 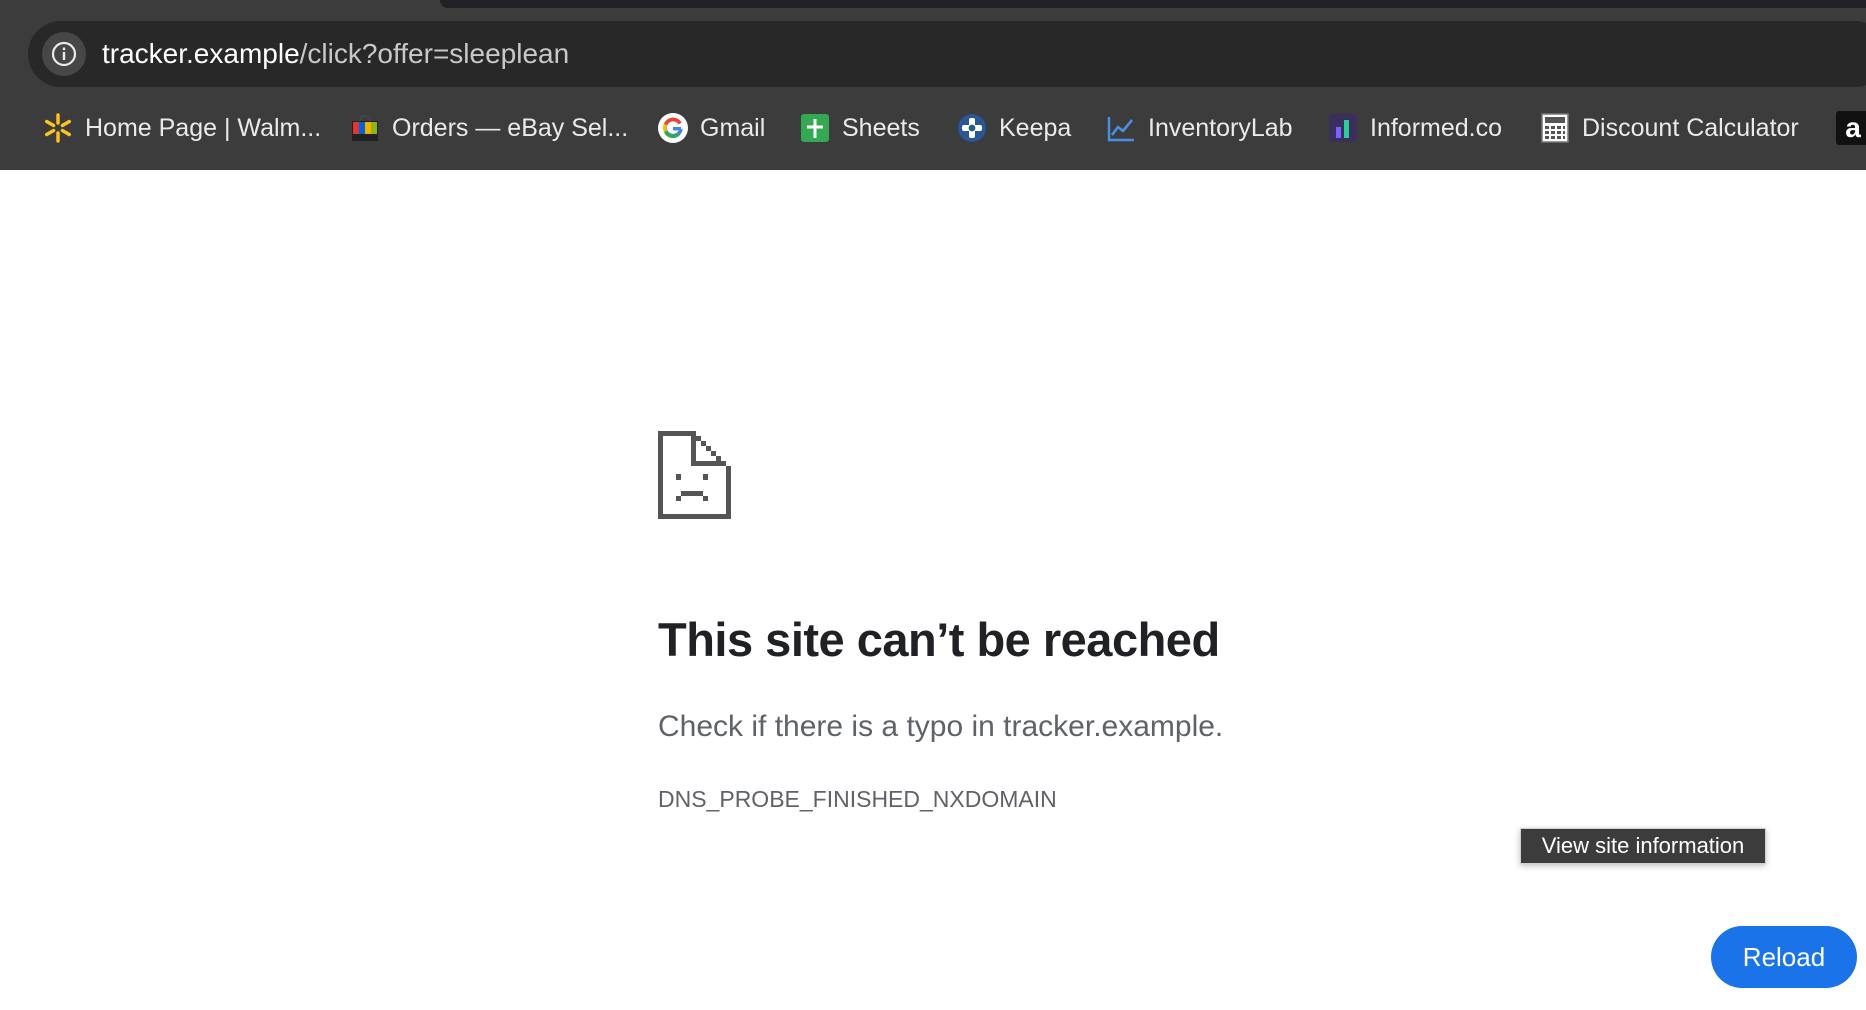 I want to click on info-icon, so click(x=64, y=54).